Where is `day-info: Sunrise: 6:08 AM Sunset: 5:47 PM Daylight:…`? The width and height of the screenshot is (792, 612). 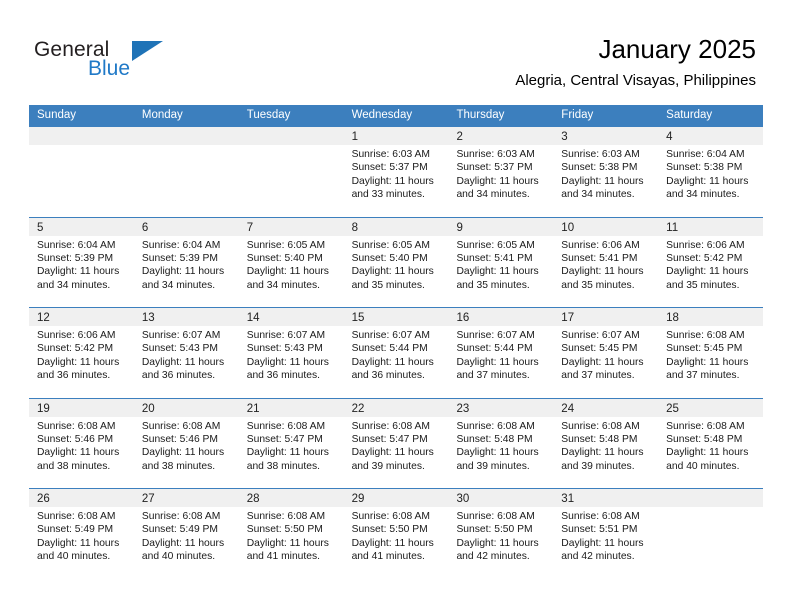 day-info: Sunrise: 6:08 AM Sunset: 5:47 PM Daylight:… is located at coordinates (396, 445).